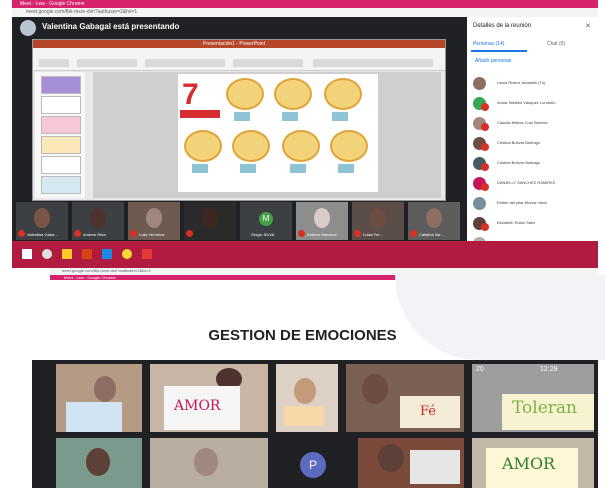 The image size is (605, 488). I want to click on browser-titlebar: Meet - Lwa · Google Chrome, so click(305, 4).